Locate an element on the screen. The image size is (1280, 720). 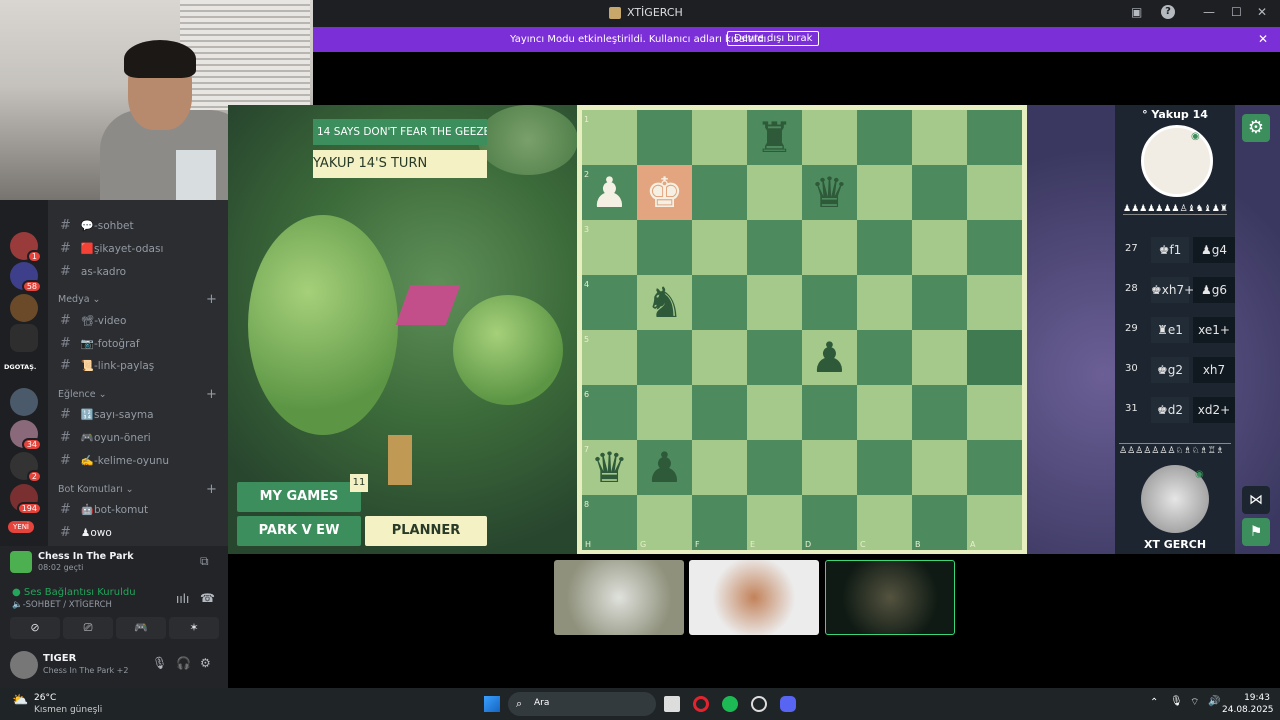
windows-start-icon is located at coordinates (492, 704).